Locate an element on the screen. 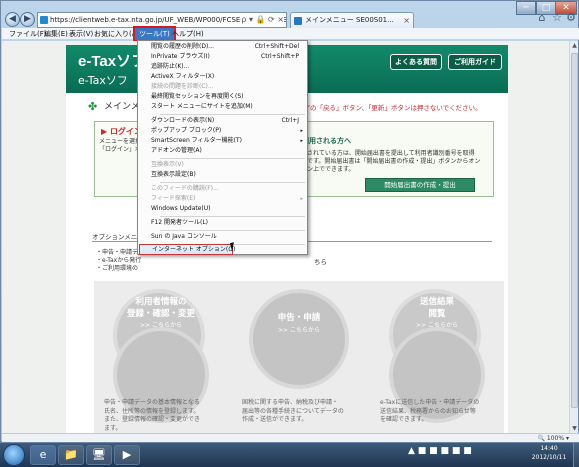 This screenshot has height=467, width=579. tools-item-compat-settings: 互換表示設定(B) is located at coordinates (223, 175).